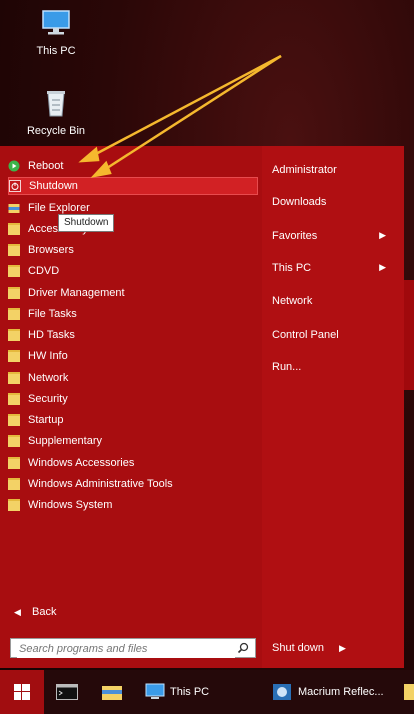 The width and height of the screenshot is (414, 714). Describe the element at coordinates (126, 649) in the screenshot. I see `search-input` at that location.